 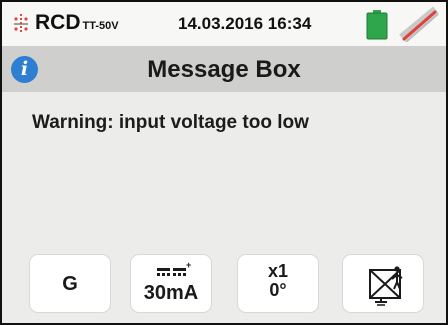 What do you see at coordinates (386, 286) in the screenshot?
I see `touch-voltage-disabled-icon` at bounding box center [386, 286].